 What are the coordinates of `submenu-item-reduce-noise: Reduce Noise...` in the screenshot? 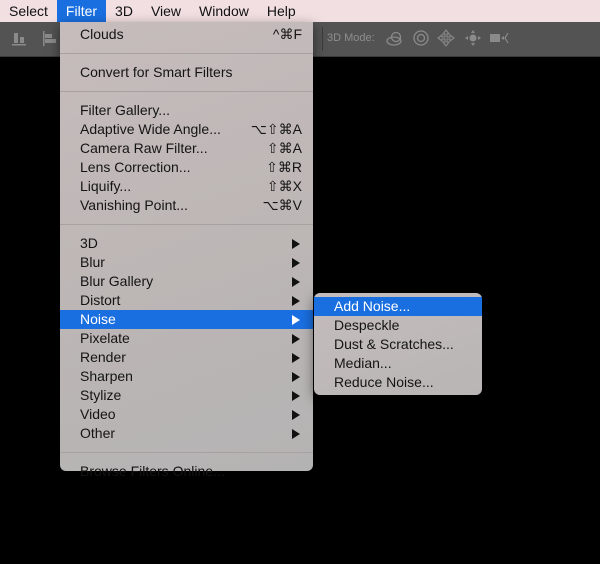 It's located at (398, 382).